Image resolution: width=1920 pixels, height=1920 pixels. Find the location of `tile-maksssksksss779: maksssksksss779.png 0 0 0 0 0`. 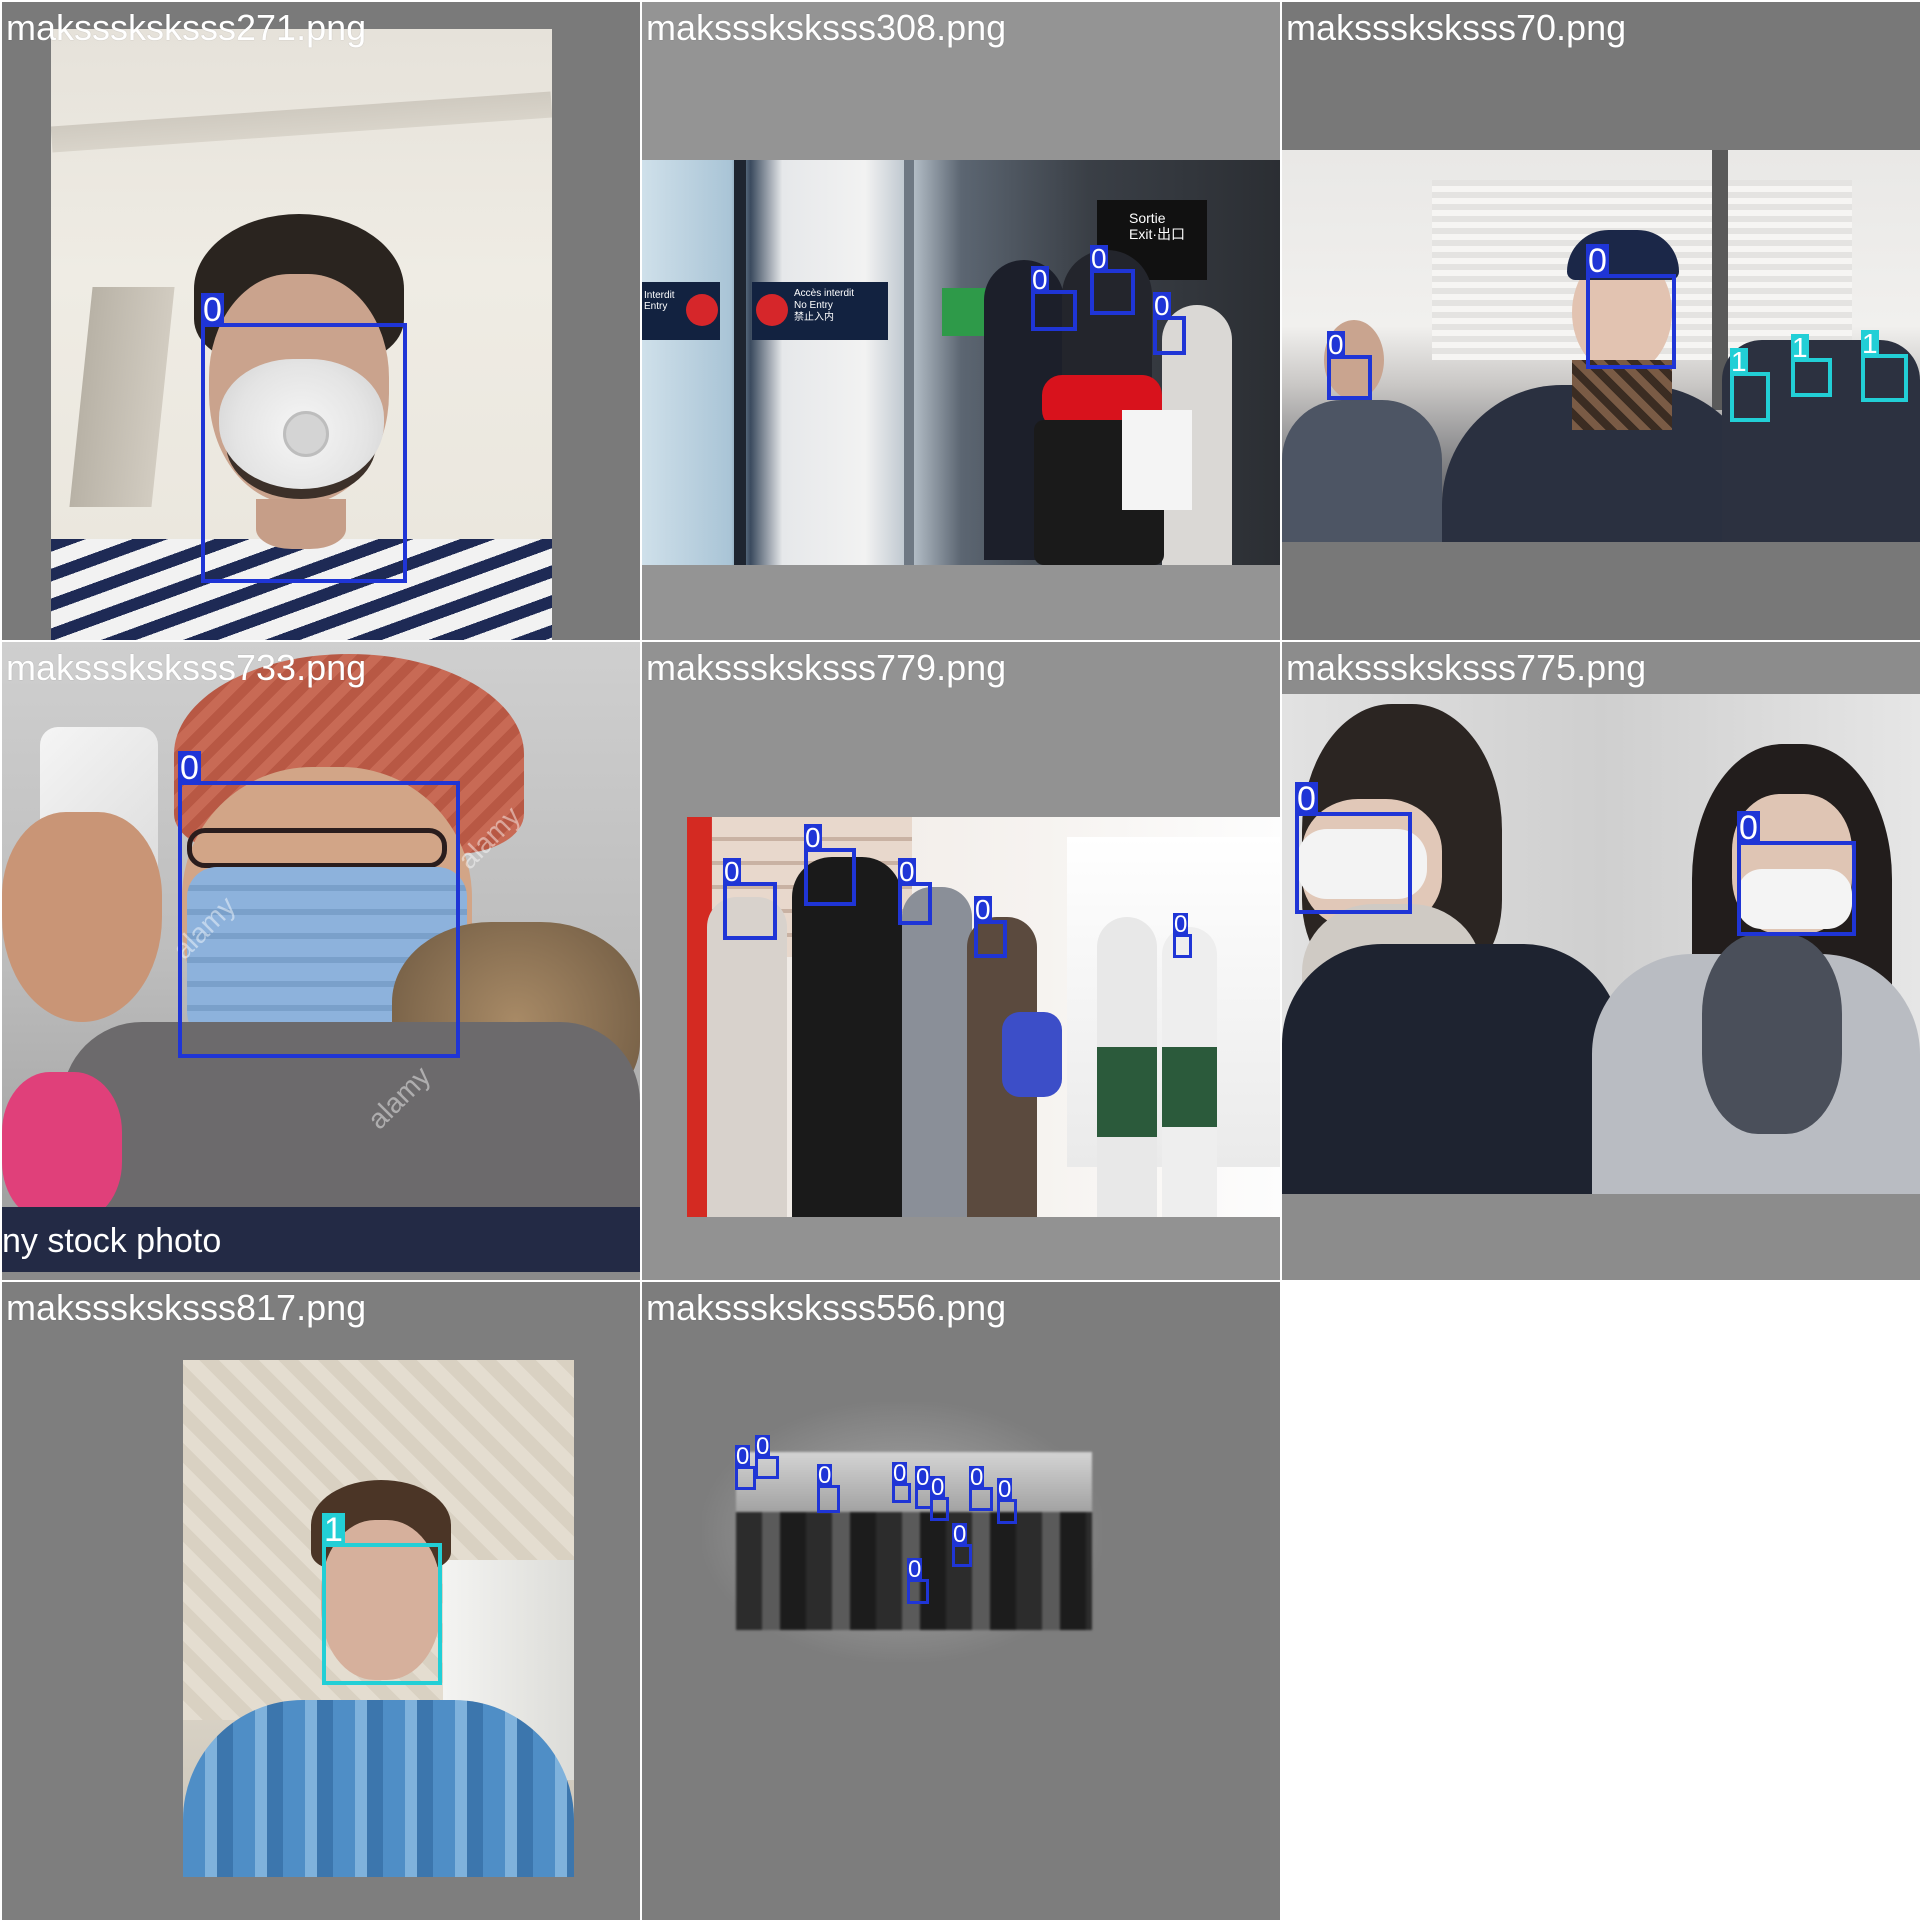

tile-maksssksksss779: maksssksksss779.png 0 0 0 0 0 is located at coordinates (961, 961).